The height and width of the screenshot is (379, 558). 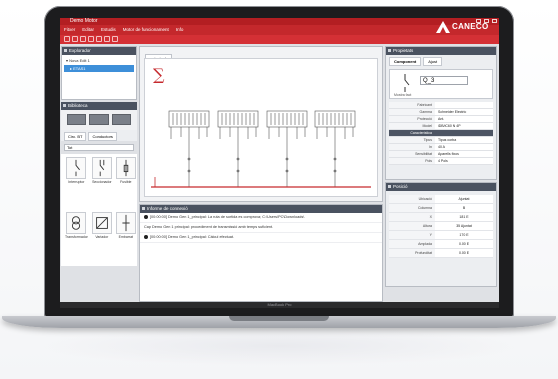 I want to click on position-row: Profunditat 0.00 E, so click(x=441, y=253).